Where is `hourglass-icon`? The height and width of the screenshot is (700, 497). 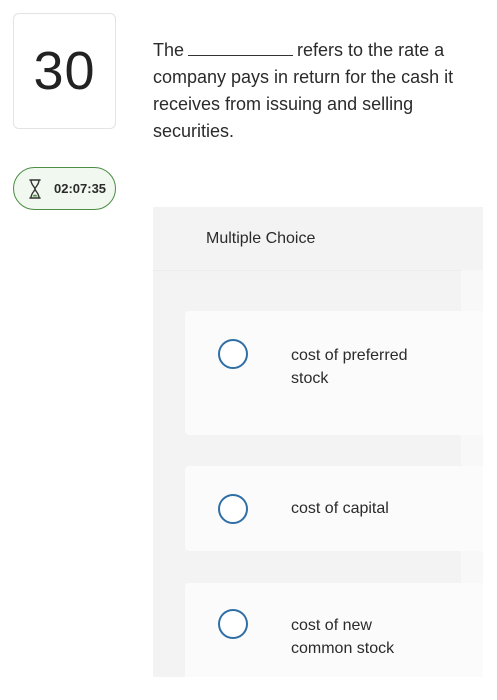 hourglass-icon is located at coordinates (35, 188).